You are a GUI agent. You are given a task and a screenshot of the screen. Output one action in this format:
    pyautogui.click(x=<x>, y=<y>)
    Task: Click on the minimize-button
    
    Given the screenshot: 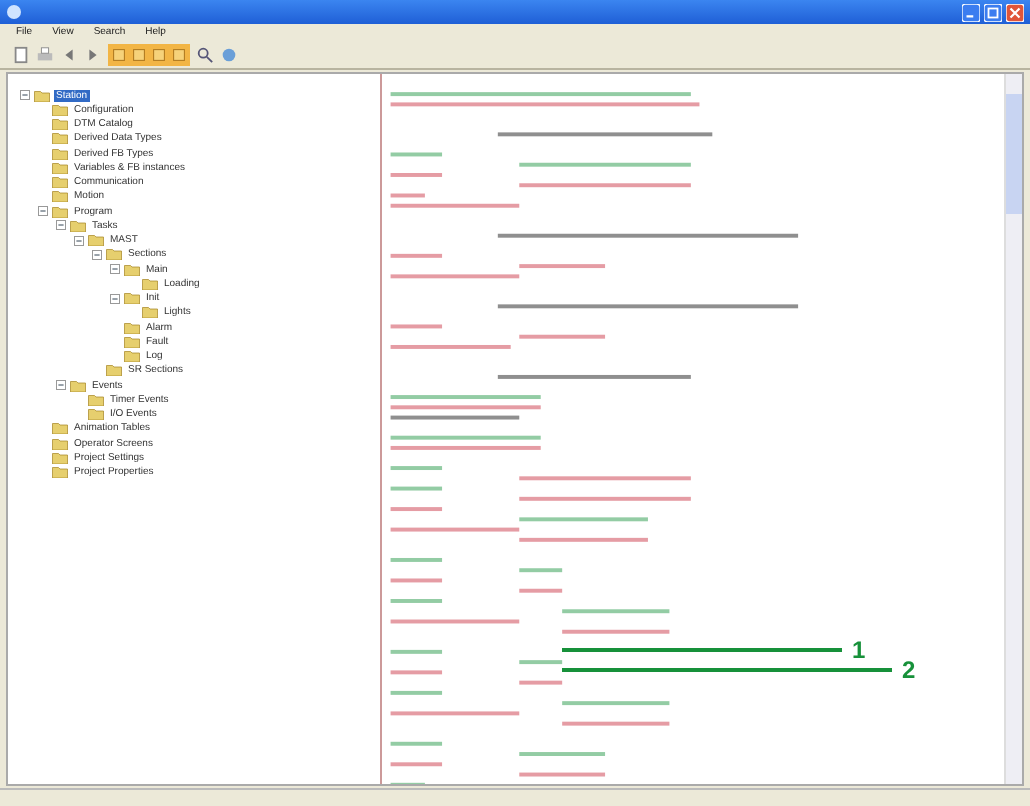 What is the action you would take?
    pyautogui.click(x=971, y=12)
    